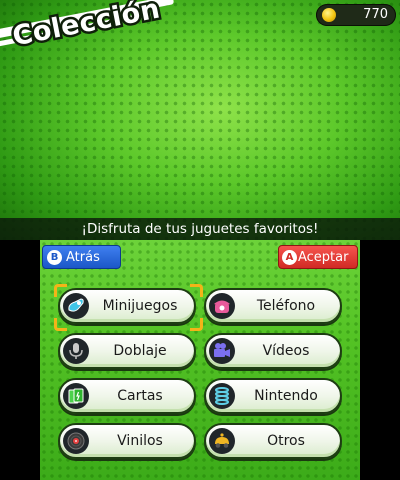 The height and width of the screenshot is (480, 400). What do you see at coordinates (323, 257) in the screenshot?
I see `accept-button-label: Aceptar` at bounding box center [323, 257].